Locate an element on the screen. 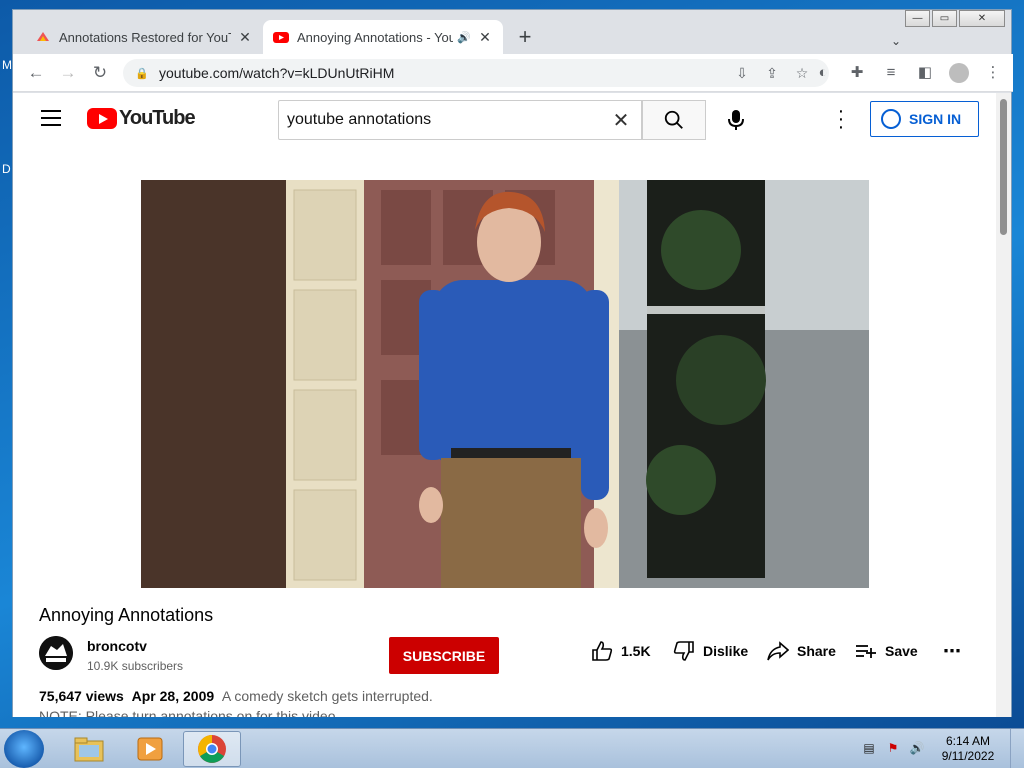  network-icon: ▤ is located at coordinates (869, 749).